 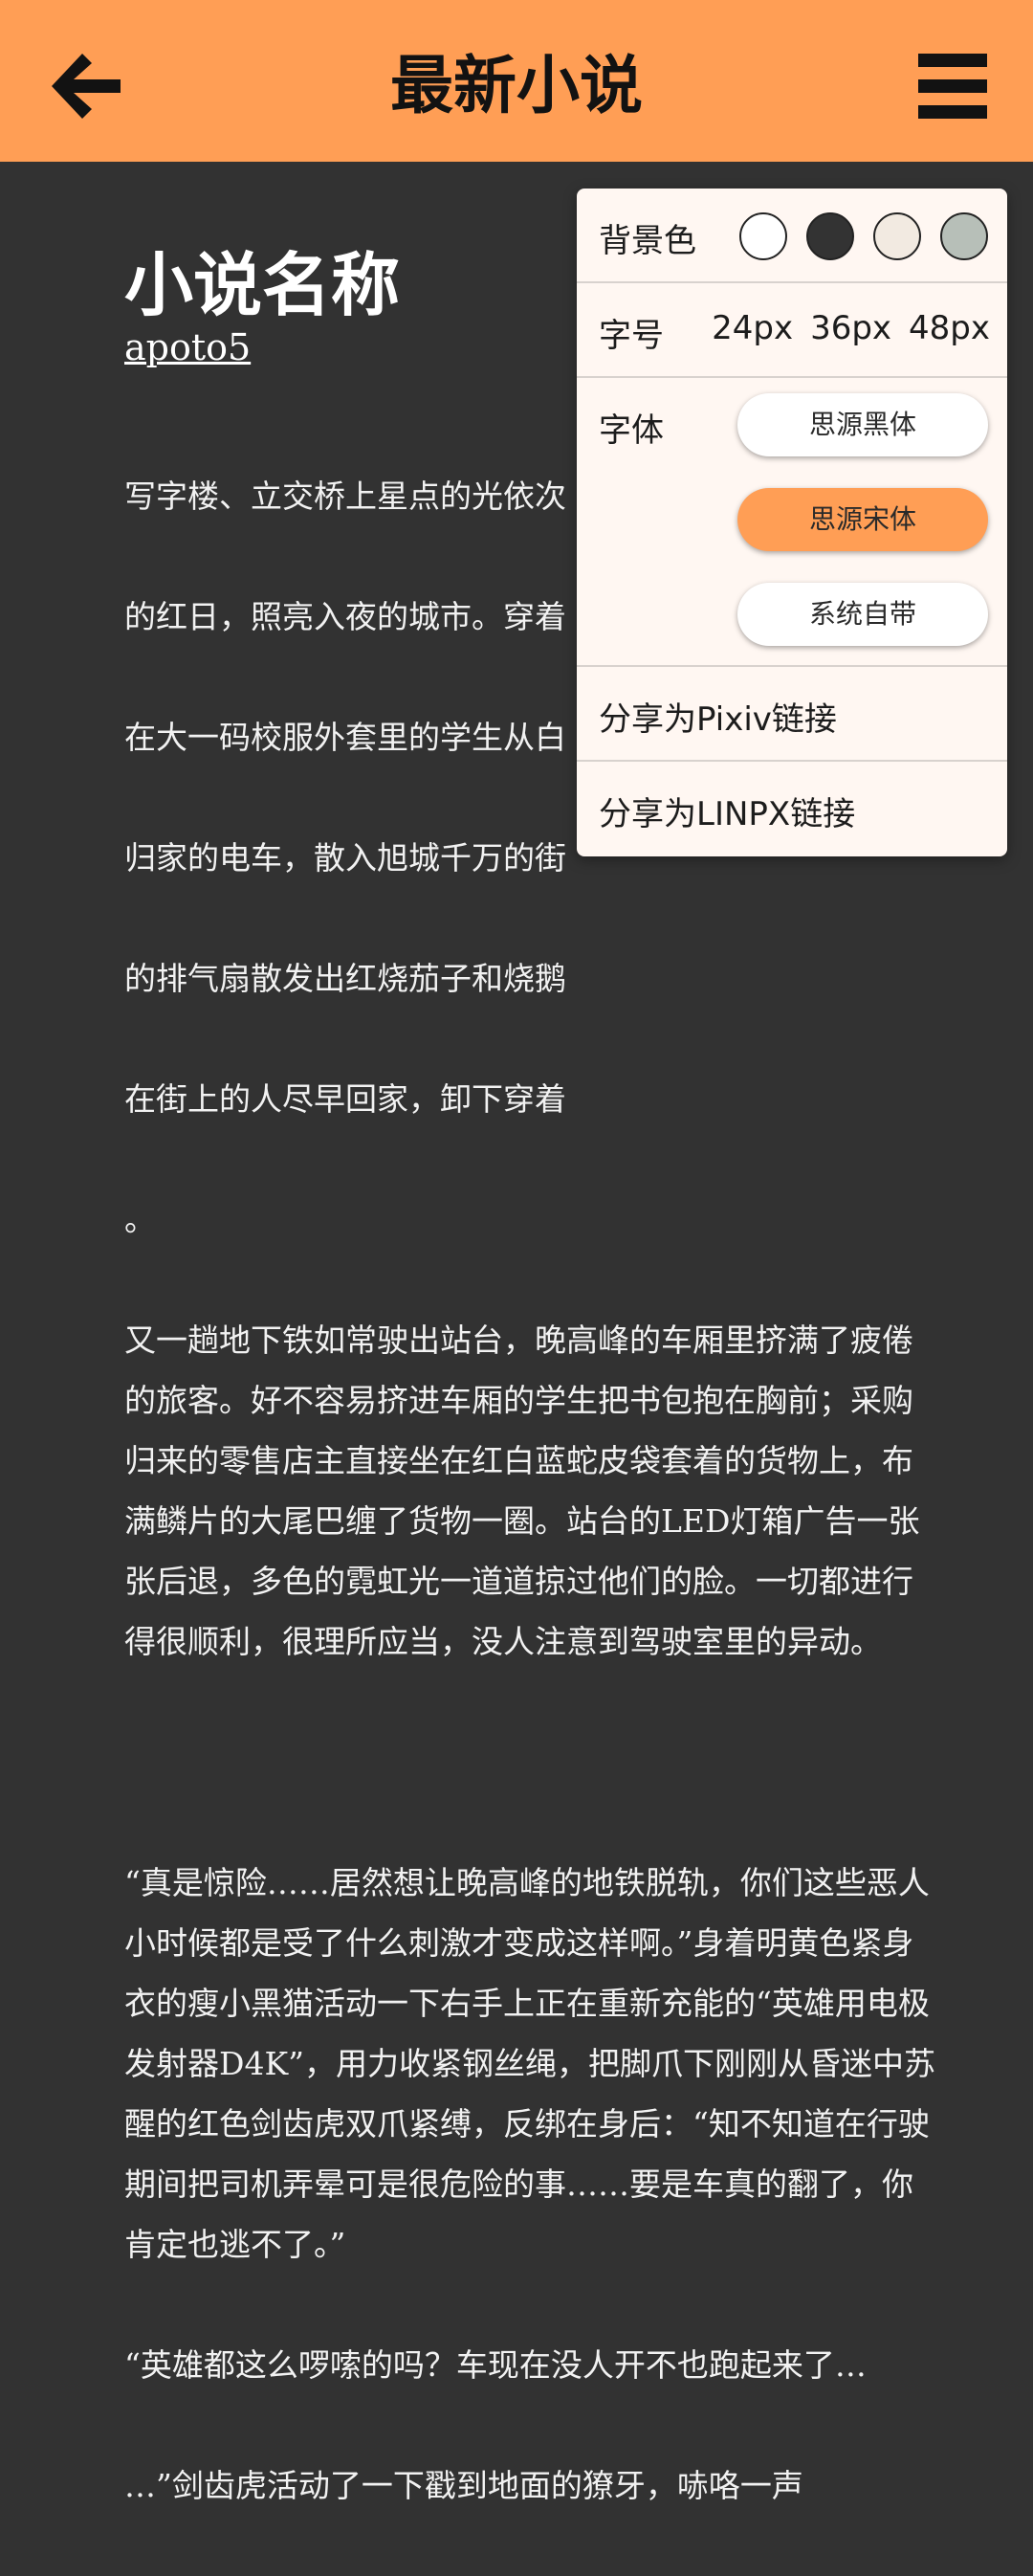 What do you see at coordinates (516, 85) in the screenshot?
I see `page-title: 最新小说` at bounding box center [516, 85].